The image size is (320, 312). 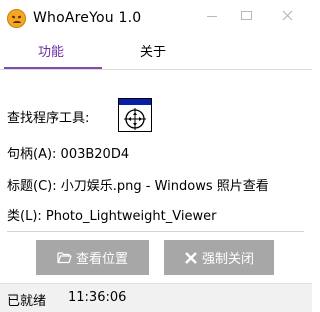 I want to click on close-icon, so click(x=287, y=15).